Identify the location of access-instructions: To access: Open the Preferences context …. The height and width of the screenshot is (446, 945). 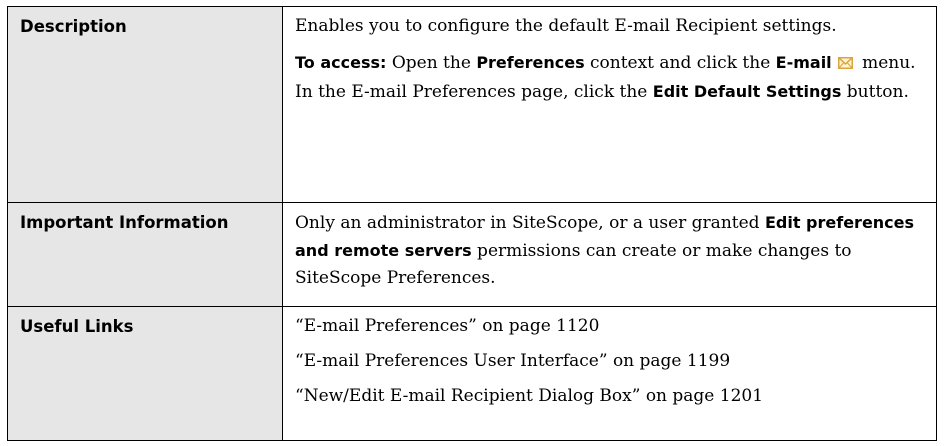
(610, 77).